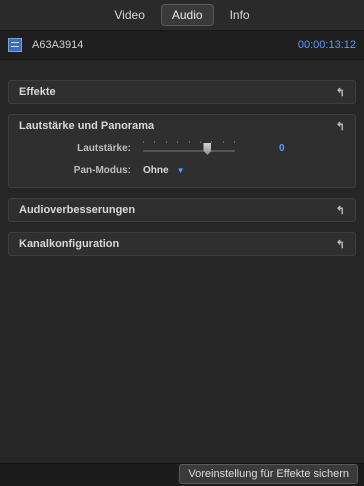 Image resolution: width=364 pixels, height=486 pixels. Describe the element at coordinates (182, 45) in the screenshot. I see `clip-header: A63A3914 00:00:13:12` at that location.